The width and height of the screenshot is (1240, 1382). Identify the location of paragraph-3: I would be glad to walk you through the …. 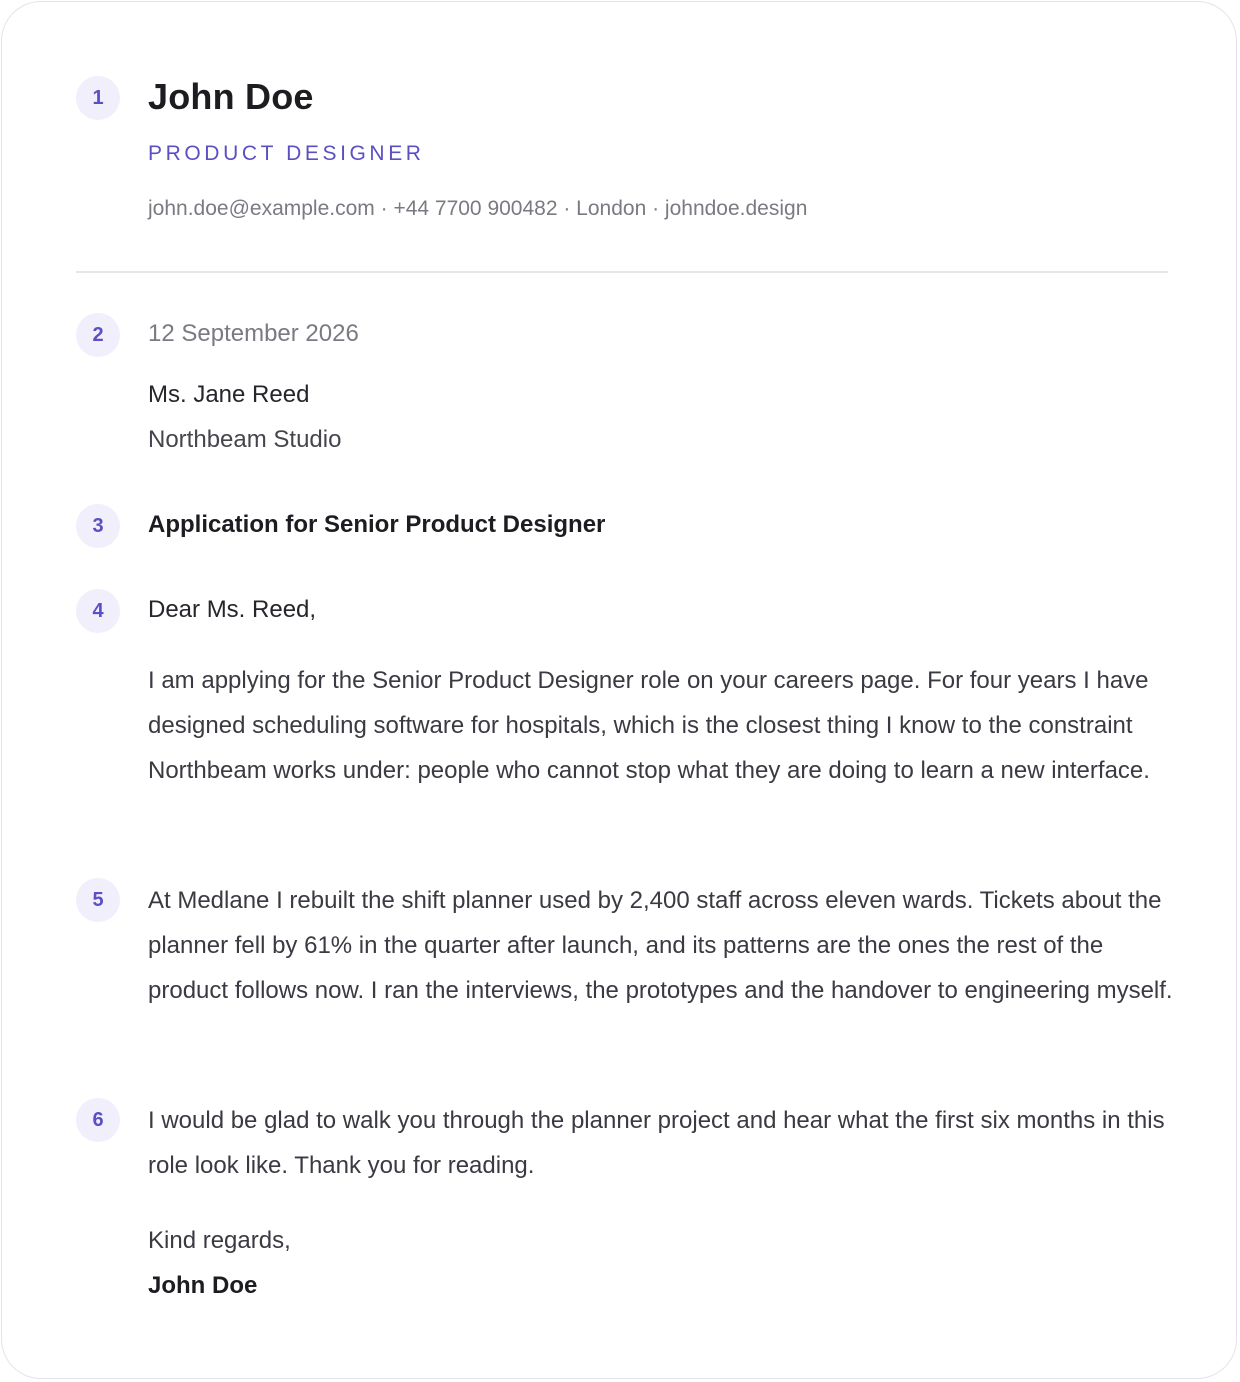
(656, 1143).